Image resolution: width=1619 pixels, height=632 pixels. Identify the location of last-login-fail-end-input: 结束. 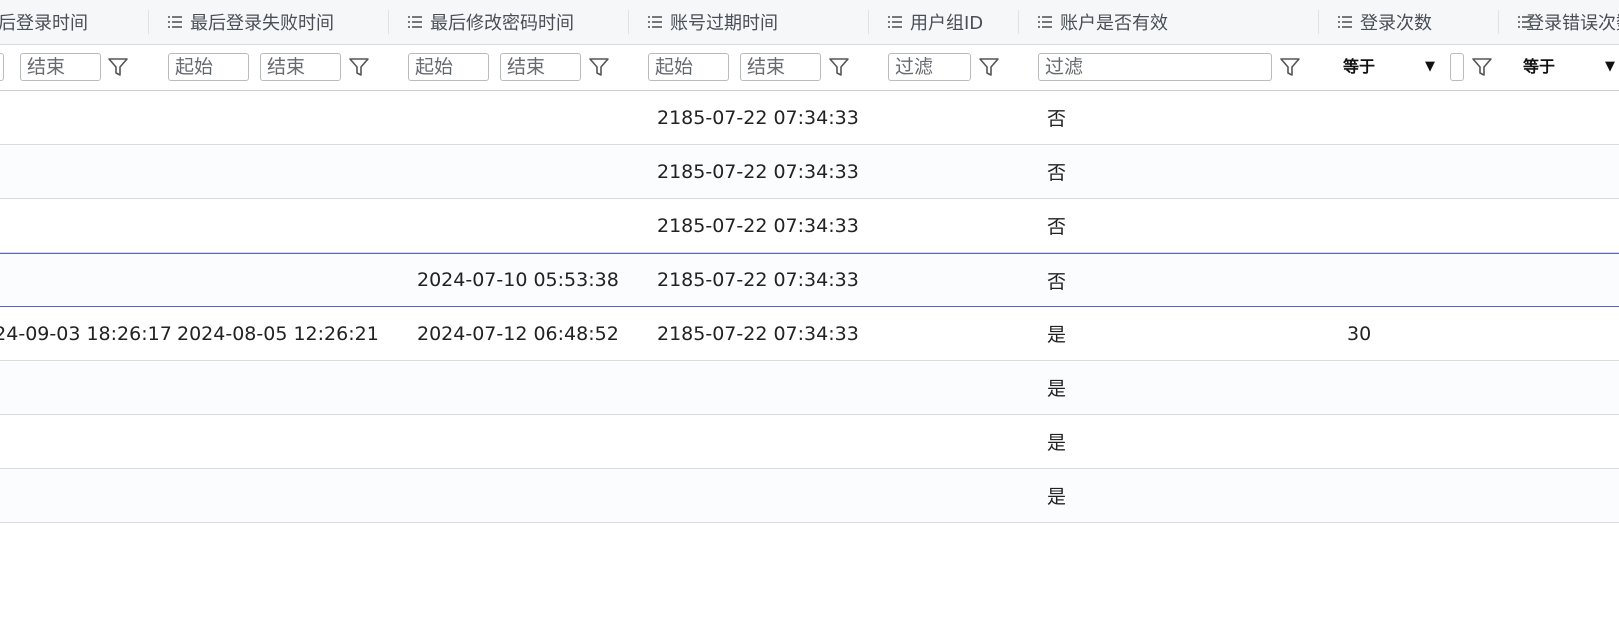
(300, 67).